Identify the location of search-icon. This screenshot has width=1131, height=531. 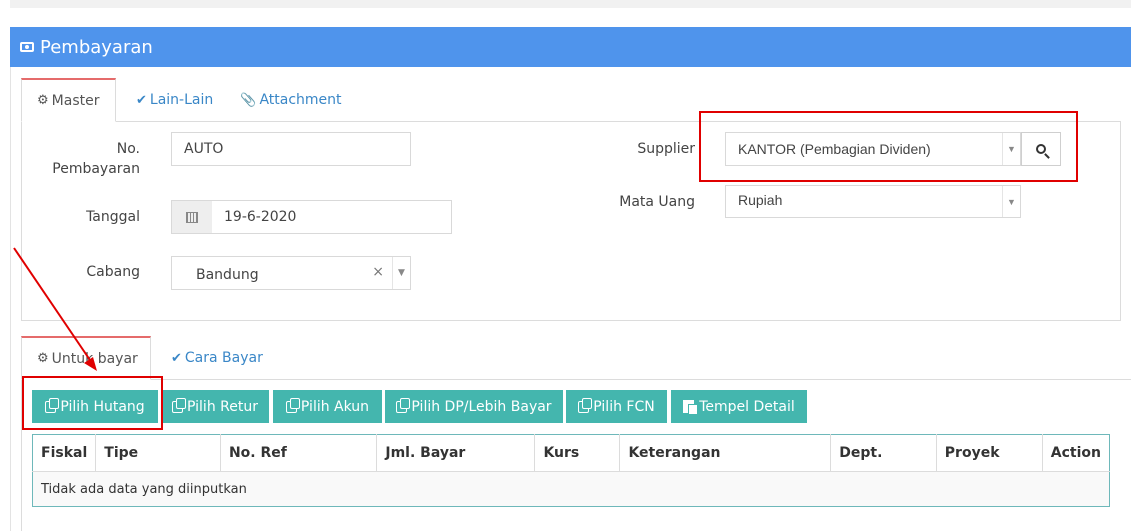
(1041, 149).